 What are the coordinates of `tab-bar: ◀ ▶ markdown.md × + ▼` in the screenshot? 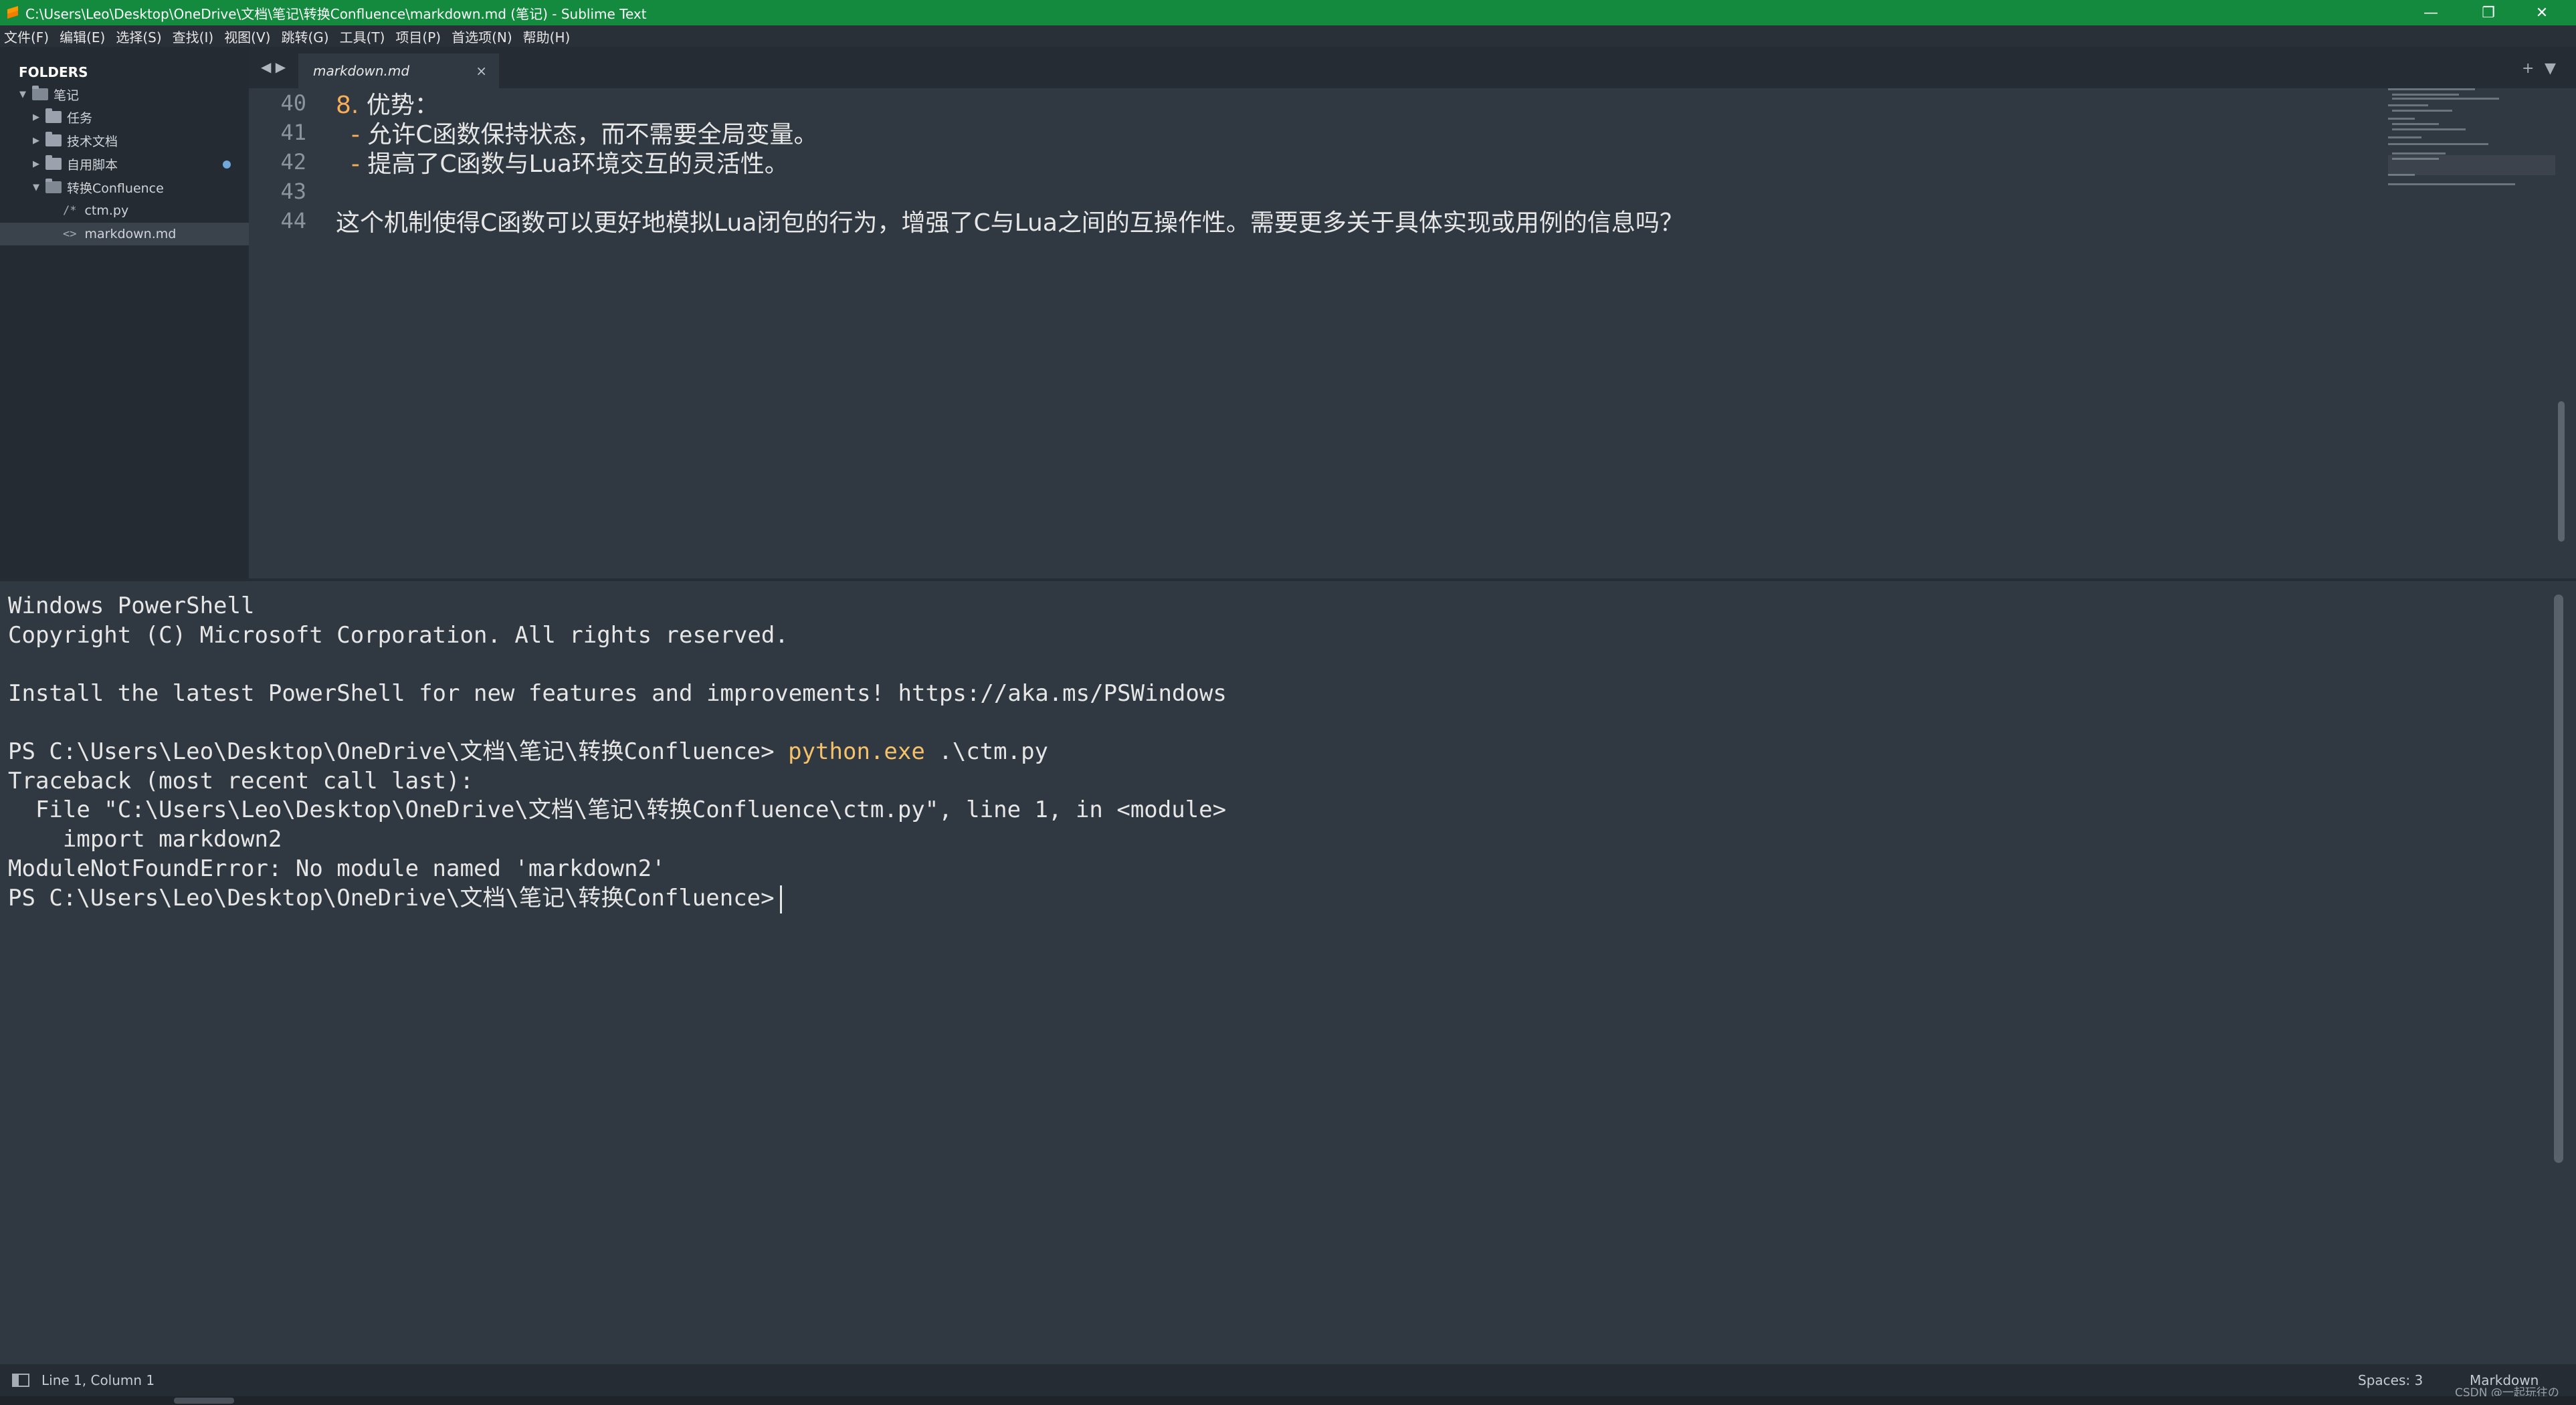 It's located at (1412, 67).